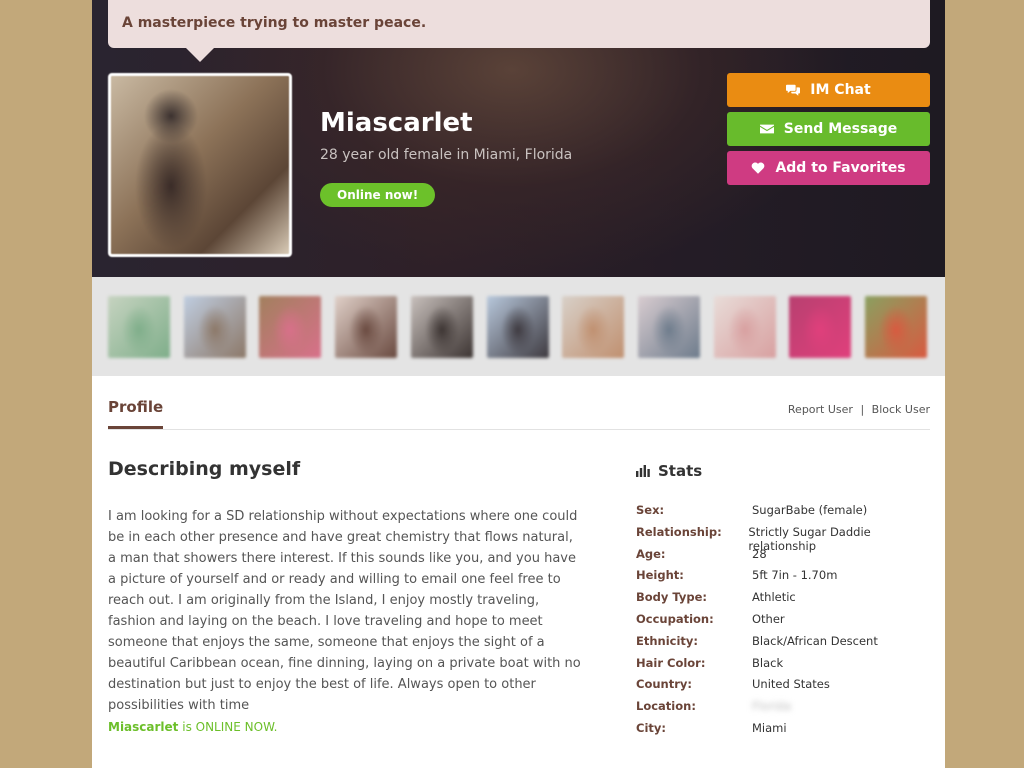 The width and height of the screenshot is (1024, 768). I want to click on stat-row: City: Miami, so click(786, 732).